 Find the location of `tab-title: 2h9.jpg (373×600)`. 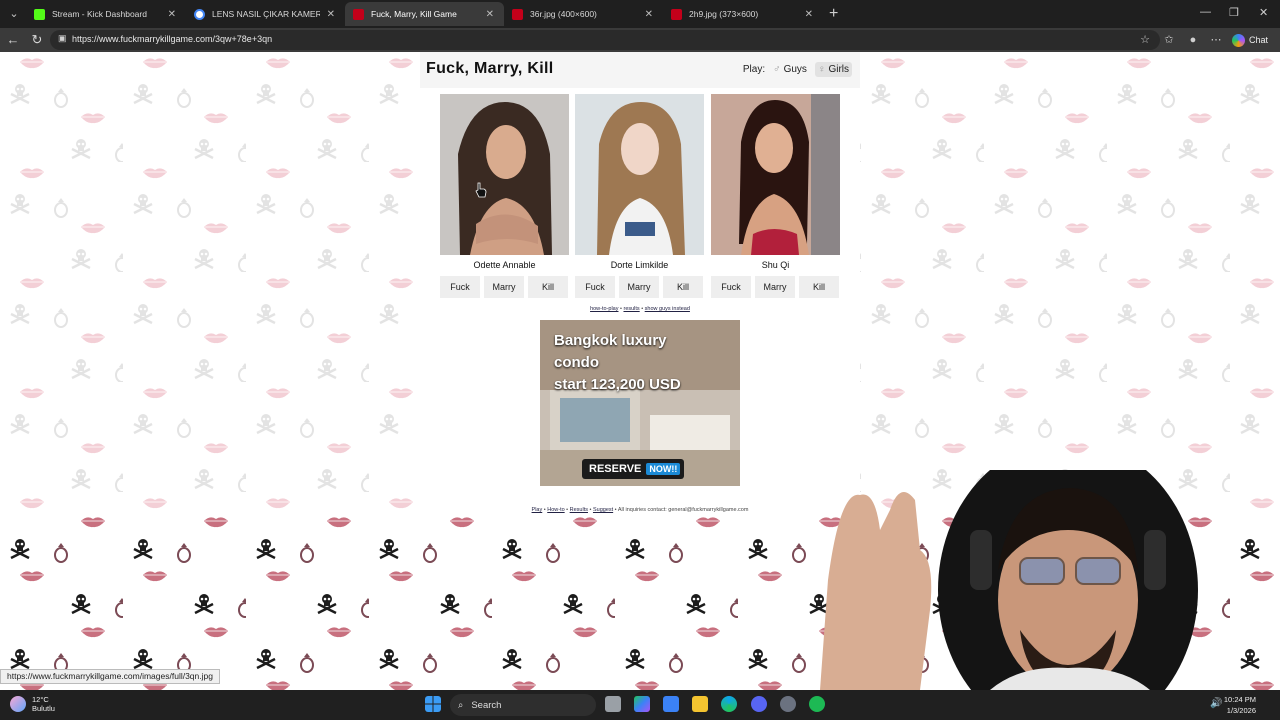

tab-title: 2h9.jpg (373×600) is located at coordinates (724, 14).